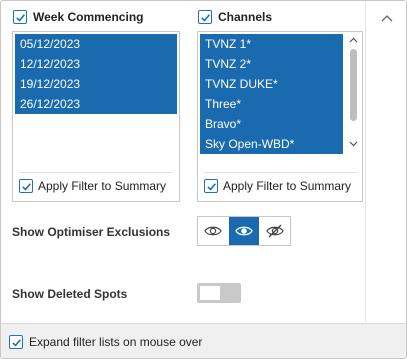 This screenshot has width=407, height=359. I want to click on list-item: 05/12/2023, so click(96, 44).